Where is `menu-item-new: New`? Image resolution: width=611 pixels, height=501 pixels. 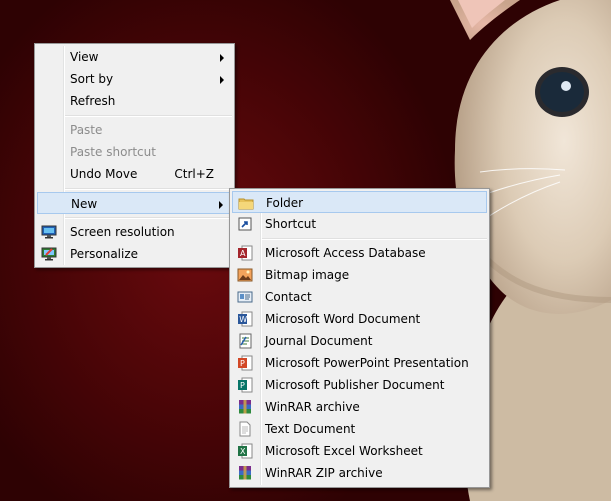
menu-item-new: New is located at coordinates (134, 203).